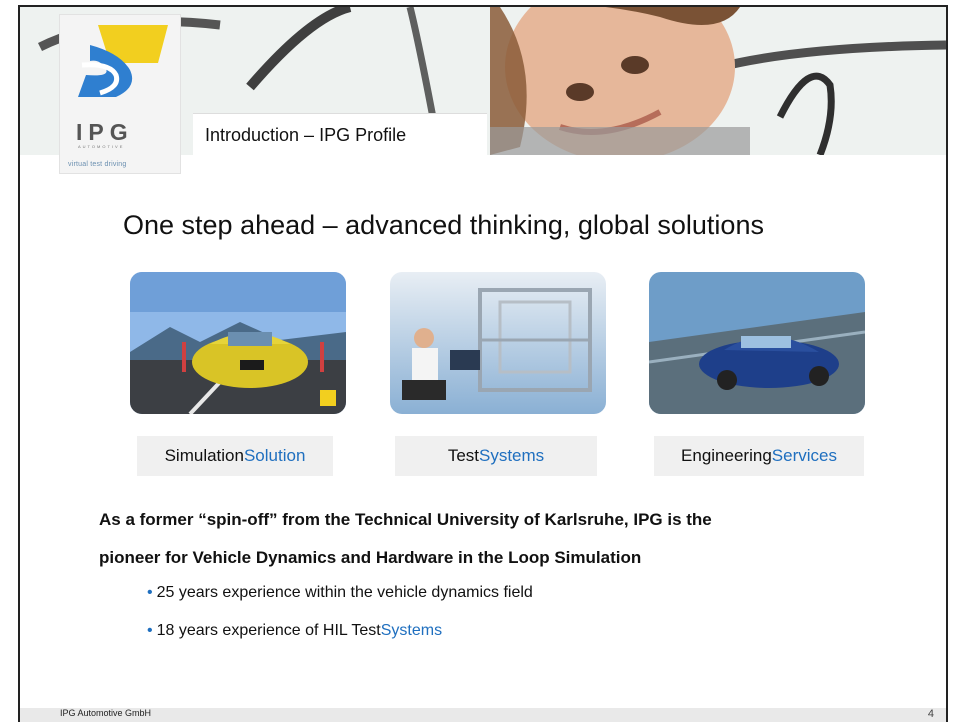 The width and height of the screenshot is (954, 722). I want to click on section-title: Introduction – IPG Profile, so click(306, 135).